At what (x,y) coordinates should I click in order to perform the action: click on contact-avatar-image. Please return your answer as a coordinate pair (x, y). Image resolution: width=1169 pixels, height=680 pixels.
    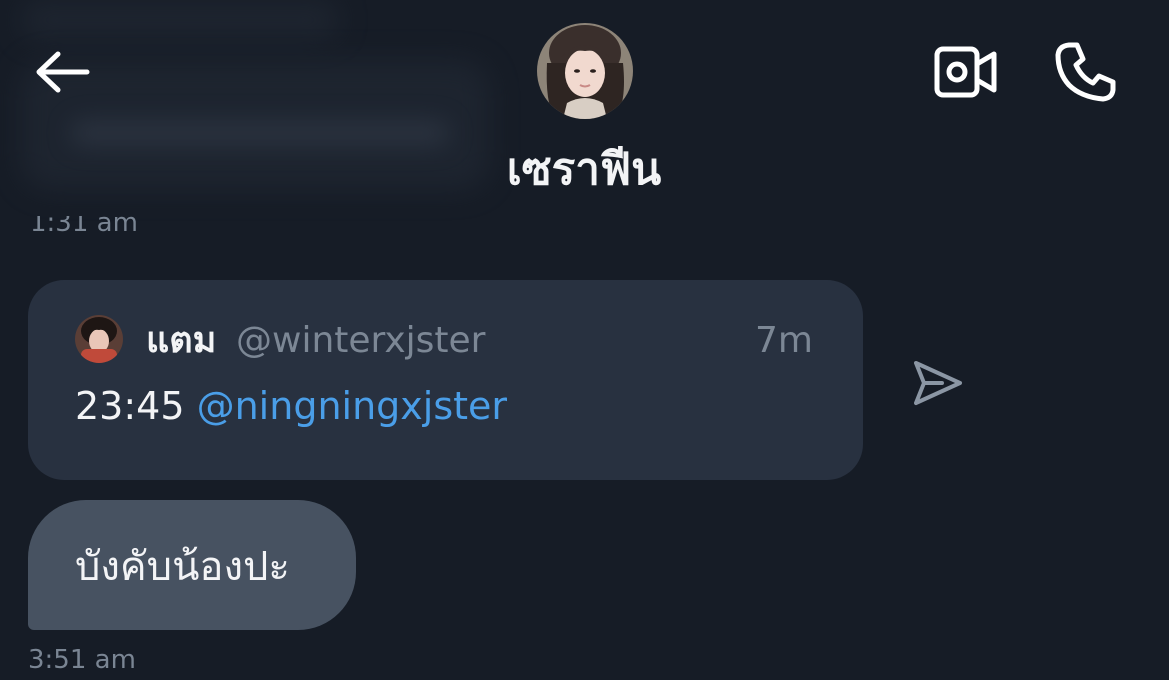
    Looking at the image, I should click on (585, 71).